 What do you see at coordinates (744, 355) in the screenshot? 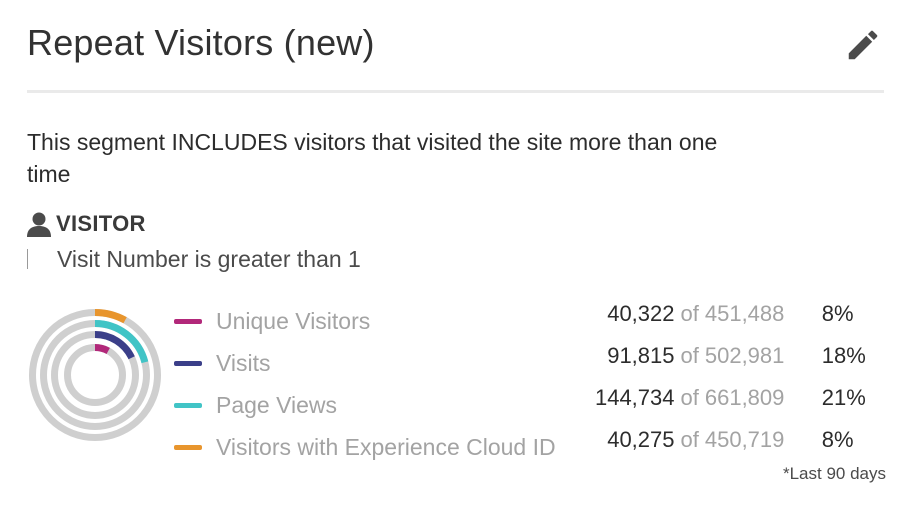
I see `metric-total: 502,981` at bounding box center [744, 355].